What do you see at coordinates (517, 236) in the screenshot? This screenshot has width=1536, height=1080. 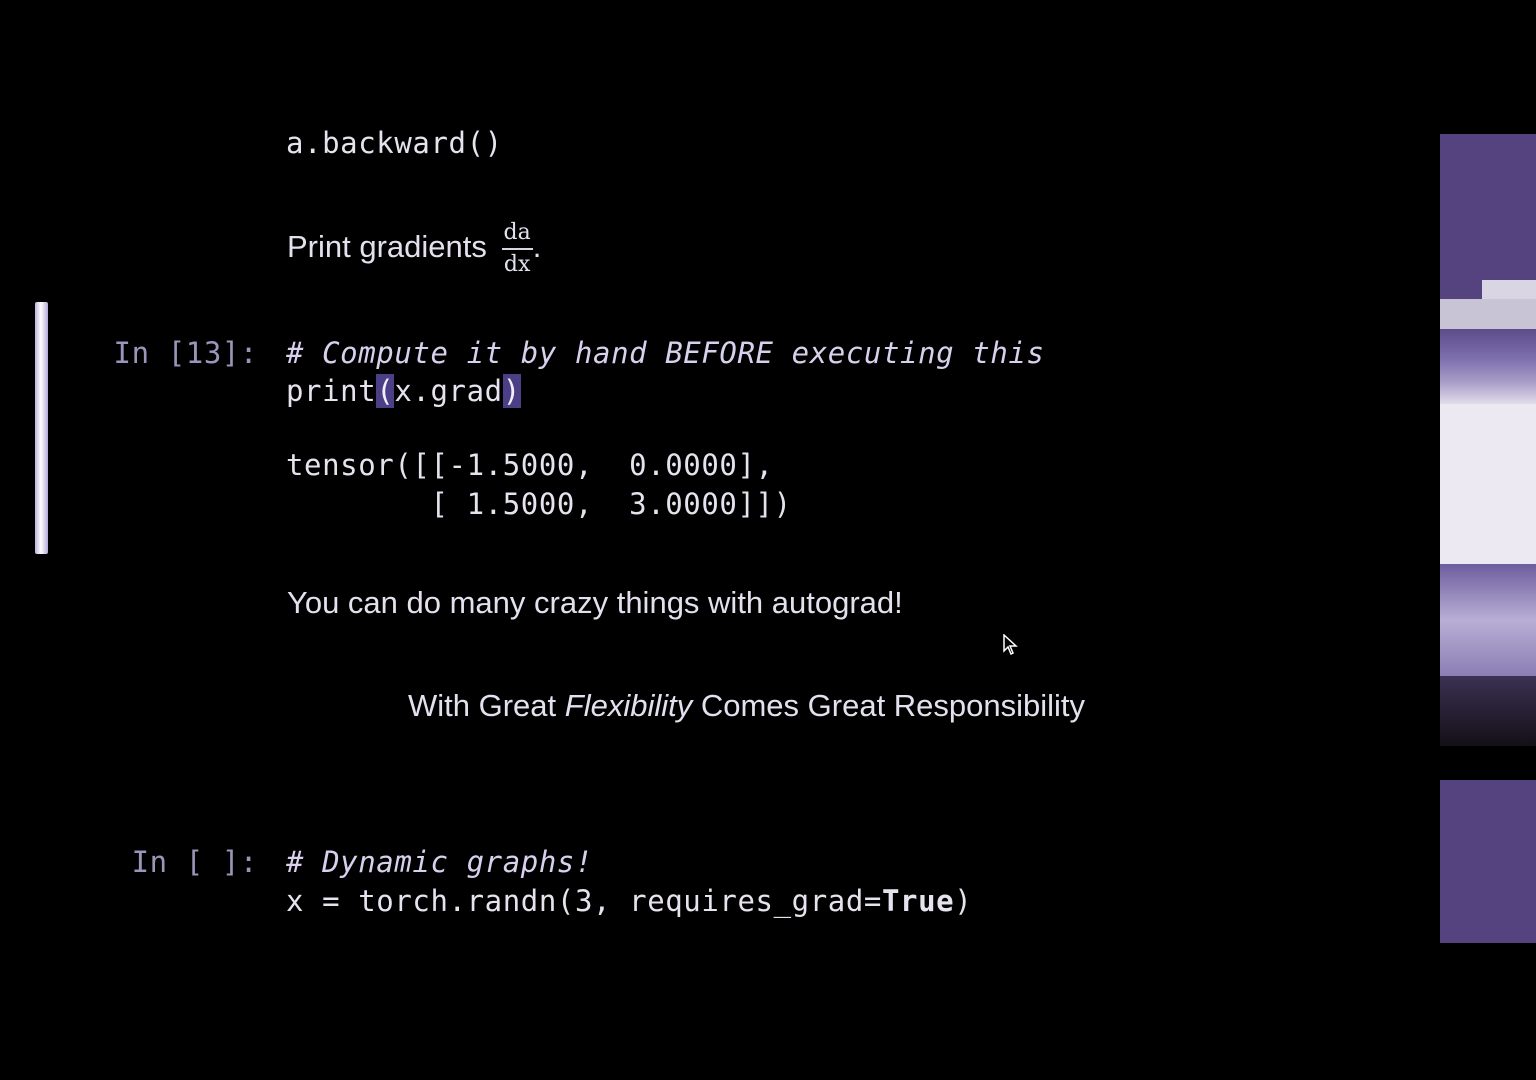 I see `fraction-numerator: da` at bounding box center [517, 236].